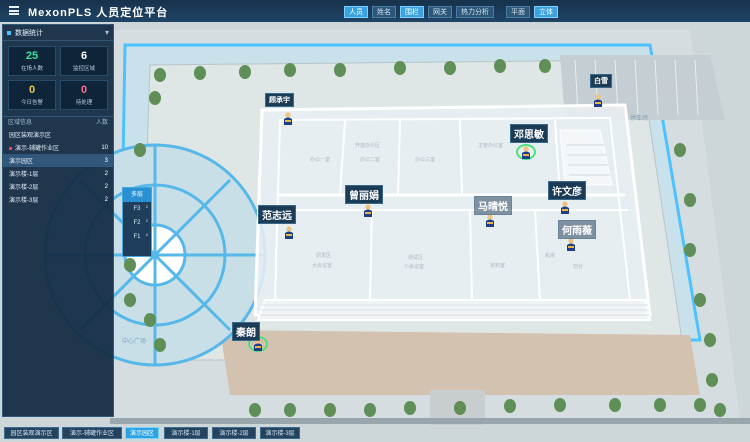 This screenshot has width=750, height=442. Describe the element at coordinates (32, 61) in the screenshot. I see `stat-present-count: 25 在场人数` at that location.